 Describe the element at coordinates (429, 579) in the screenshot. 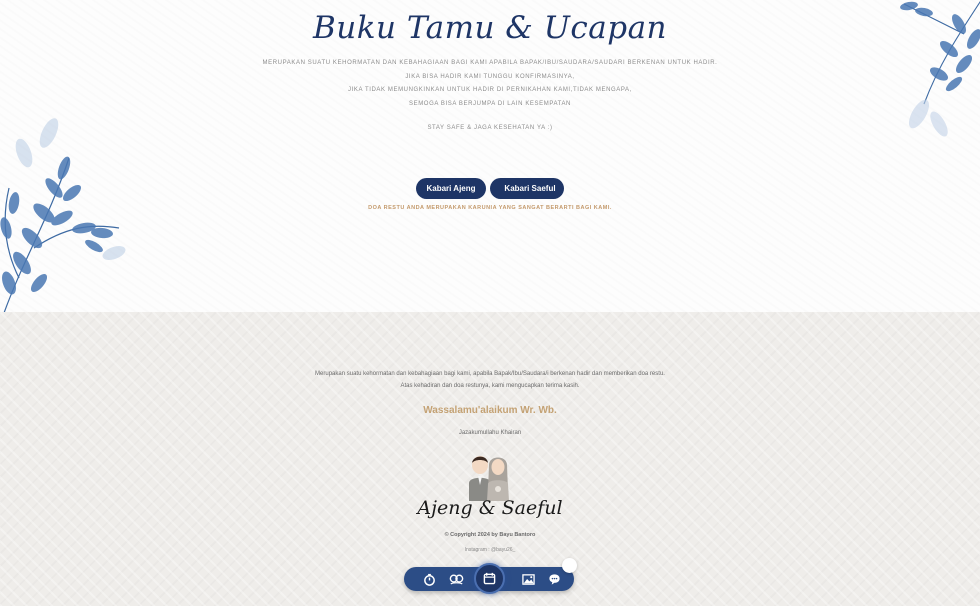

I see `timer-icon` at that location.